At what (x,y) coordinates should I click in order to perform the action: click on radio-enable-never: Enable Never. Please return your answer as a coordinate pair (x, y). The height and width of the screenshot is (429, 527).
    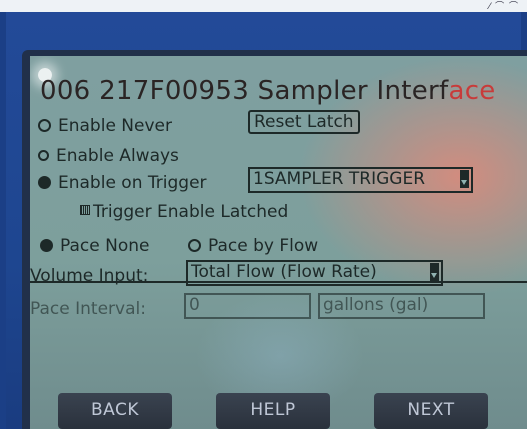
    Looking at the image, I should click on (105, 126).